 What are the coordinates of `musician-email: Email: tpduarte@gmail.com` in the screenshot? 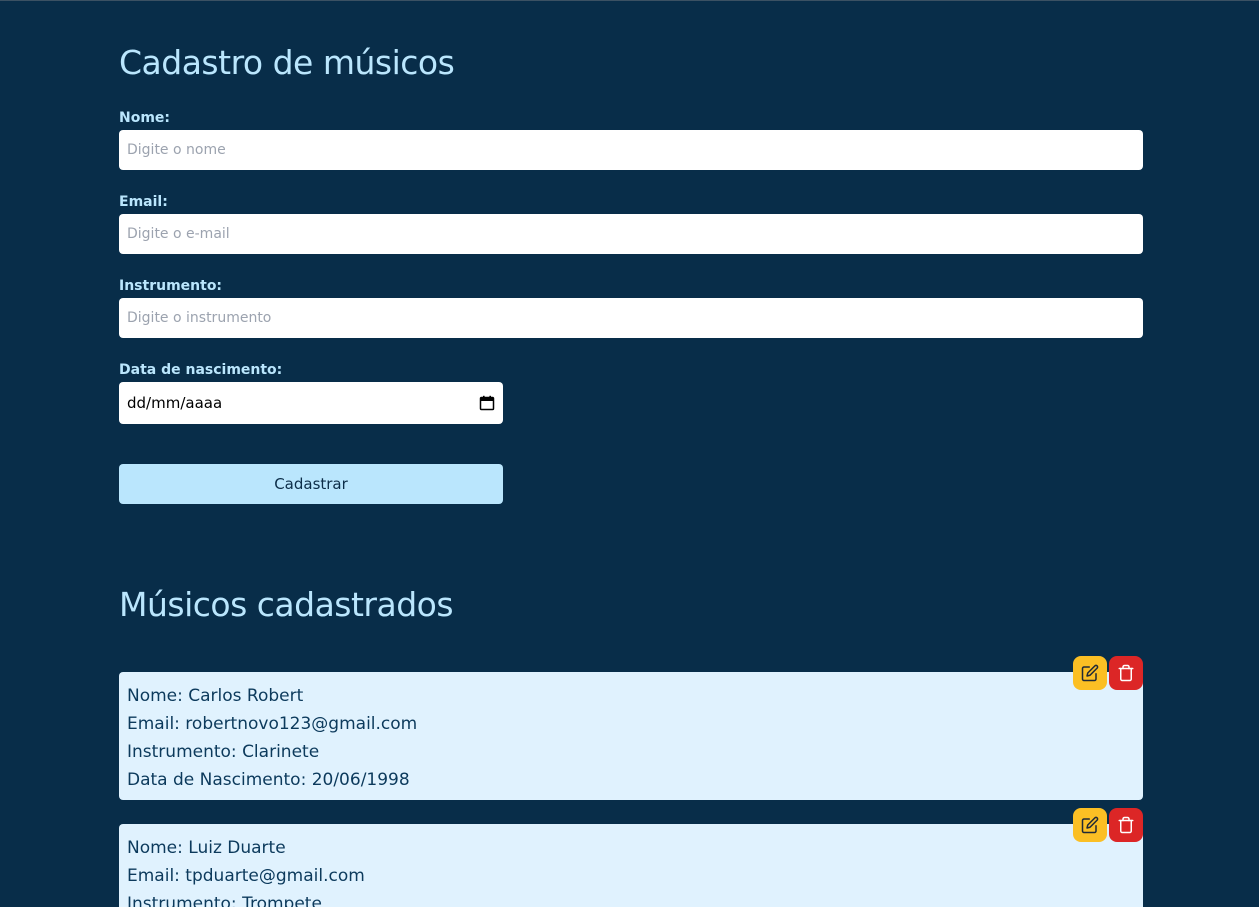 It's located at (246, 876).